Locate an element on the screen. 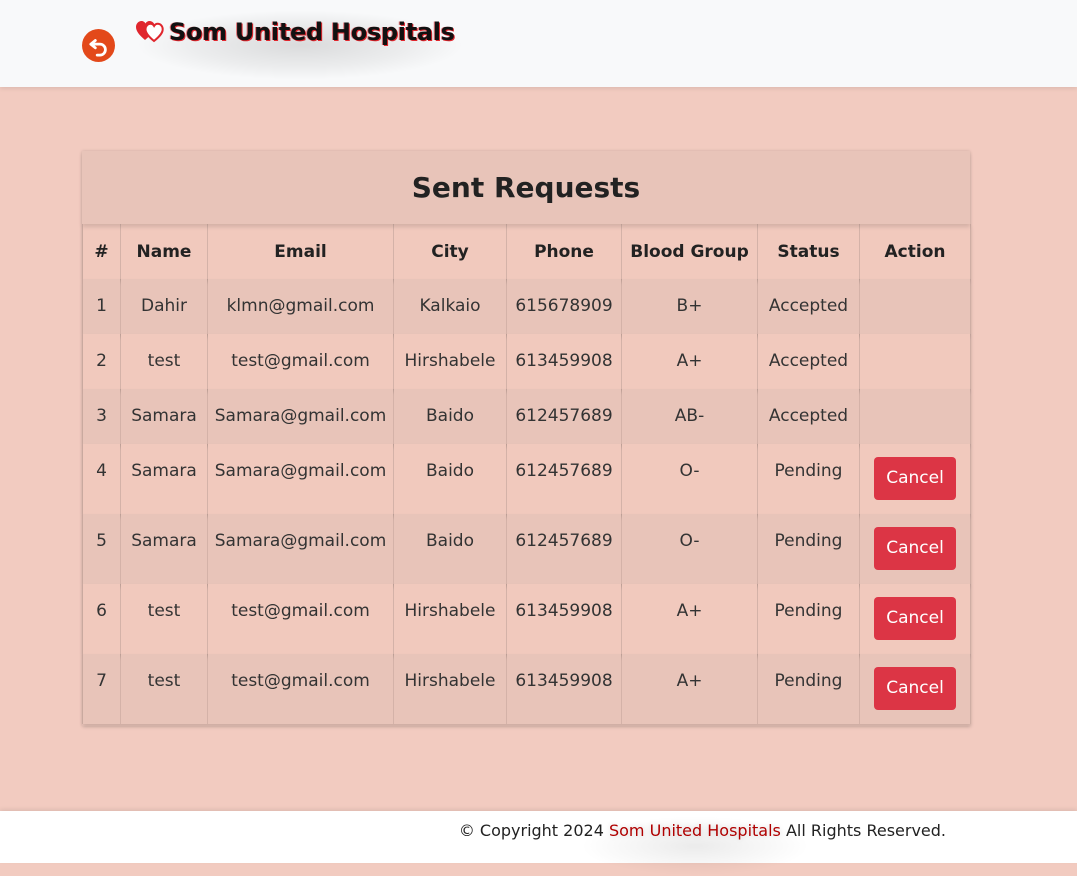  column-header-blood-group: Blood Group is located at coordinates (689, 251).